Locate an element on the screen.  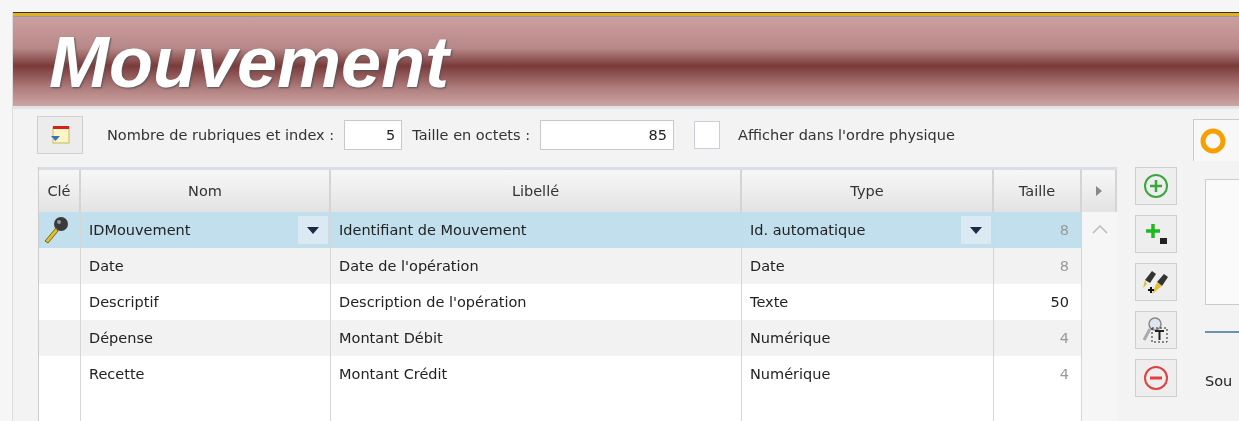
window-title: Mouvement is located at coordinates (249, 61).